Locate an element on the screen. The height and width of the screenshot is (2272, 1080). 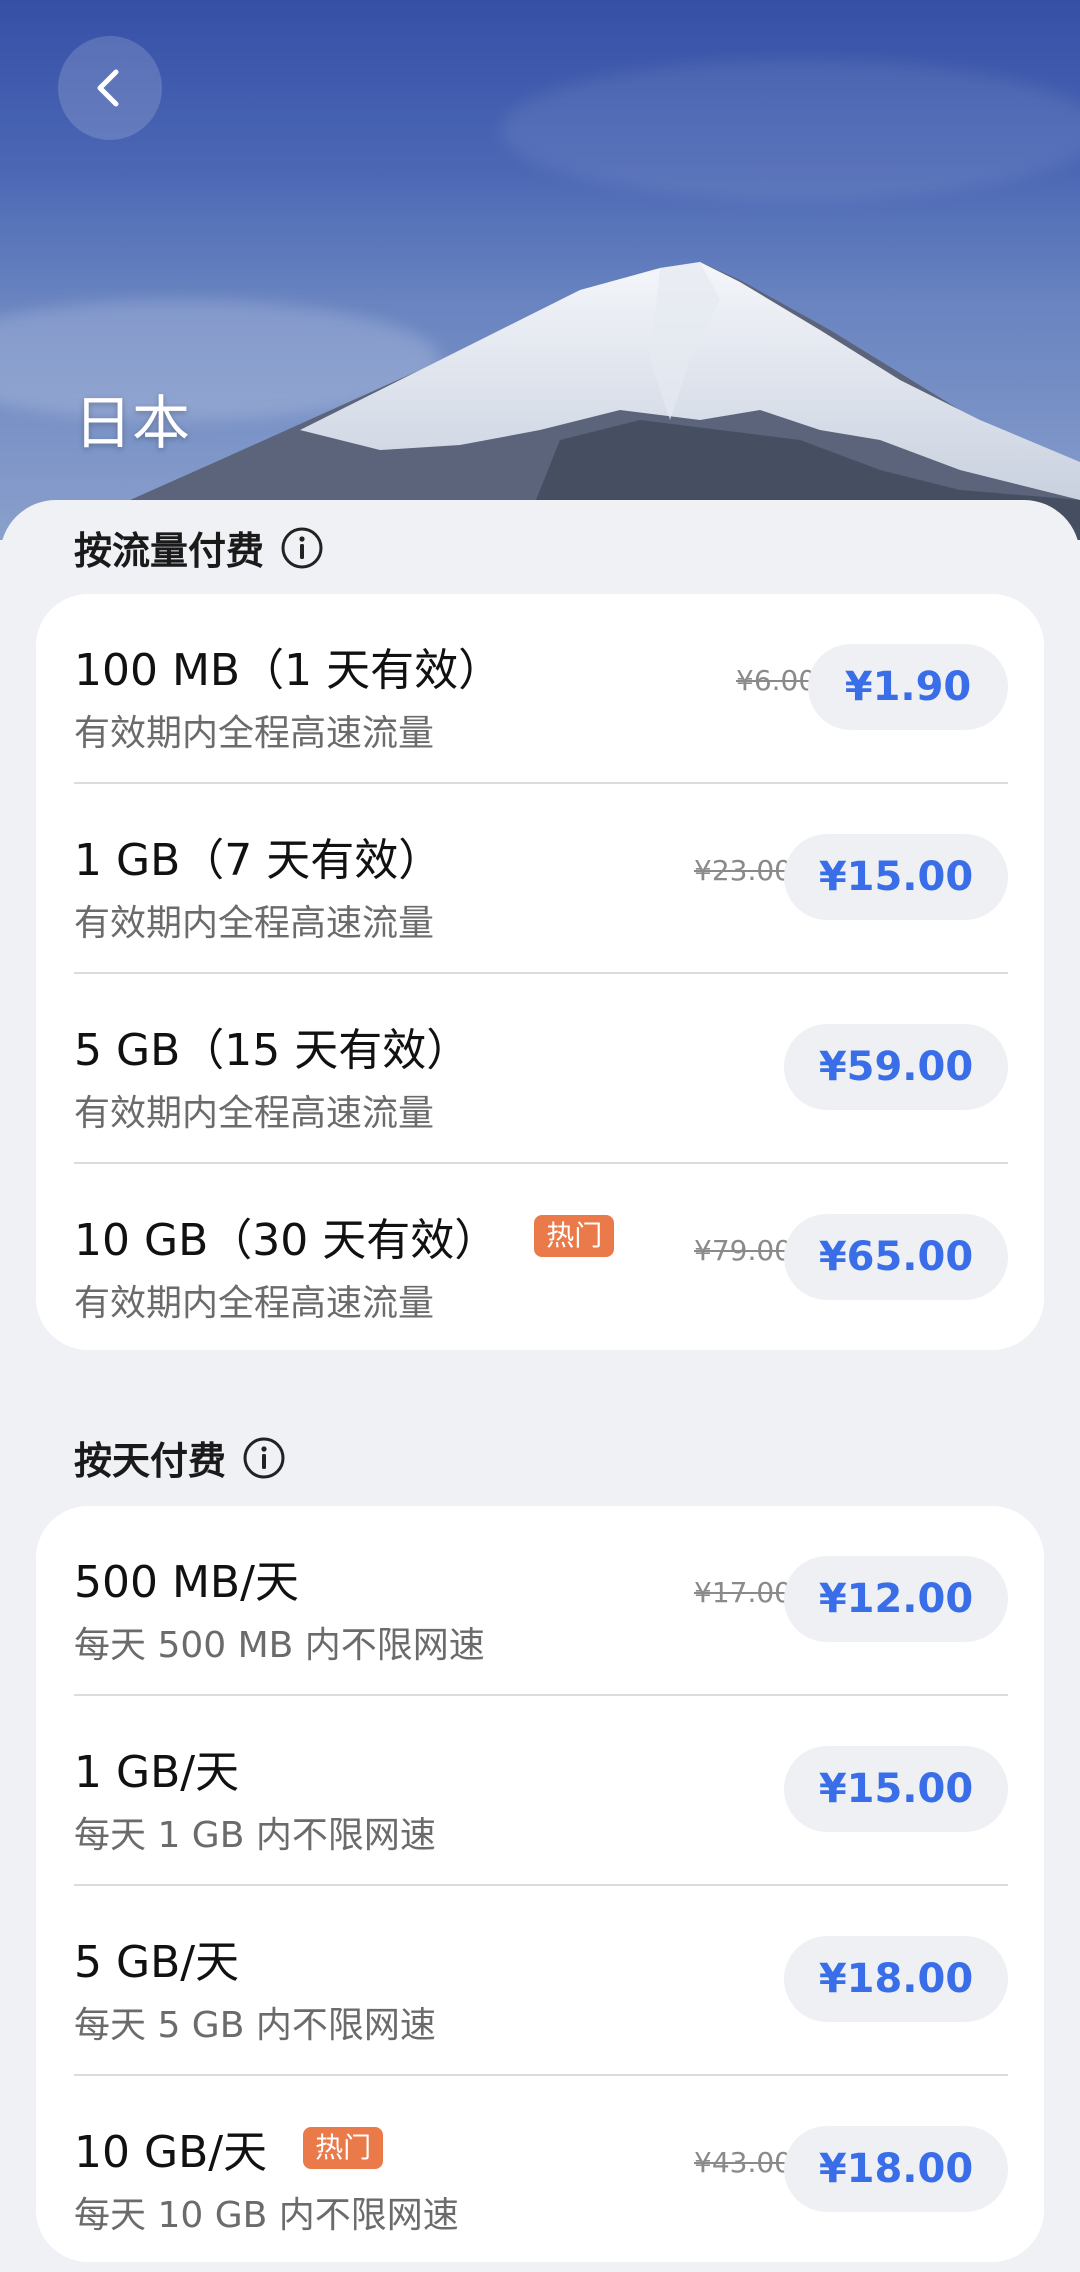
traffic-section-header: 按流量付费 is located at coordinates (199, 547).